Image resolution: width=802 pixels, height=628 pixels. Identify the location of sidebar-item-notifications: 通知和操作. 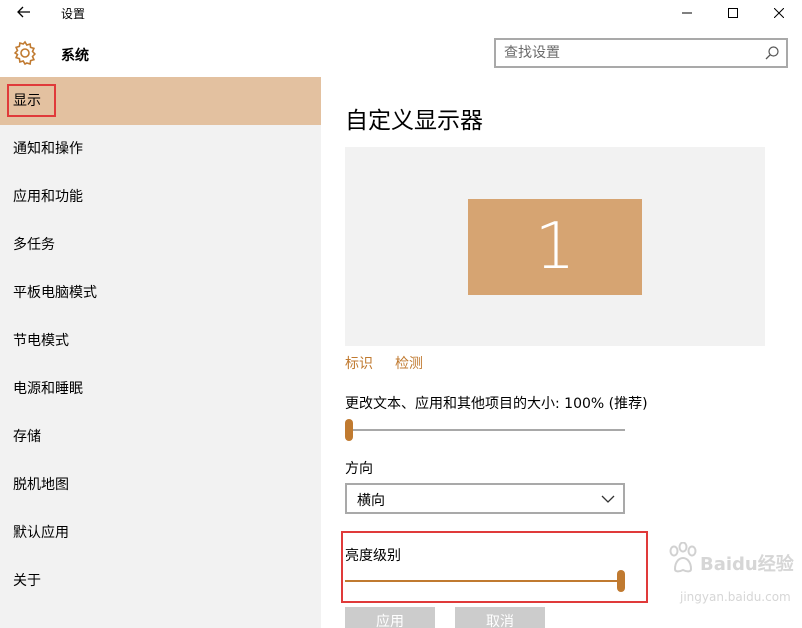
(160, 149).